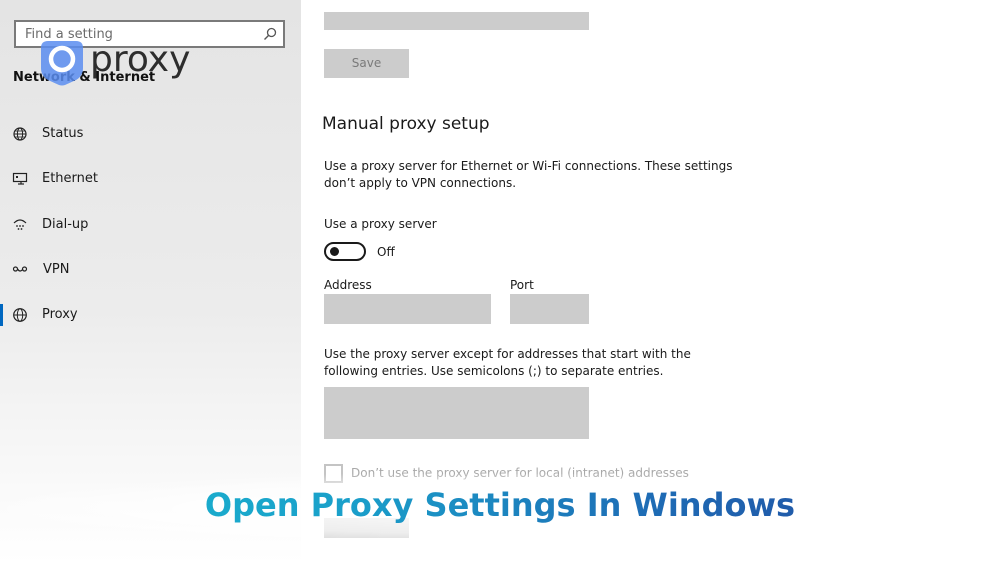 This screenshot has width=1000, height=563. What do you see at coordinates (150, 225) in the screenshot?
I see `sidebar-item-dial-up: Dial-up` at bounding box center [150, 225].